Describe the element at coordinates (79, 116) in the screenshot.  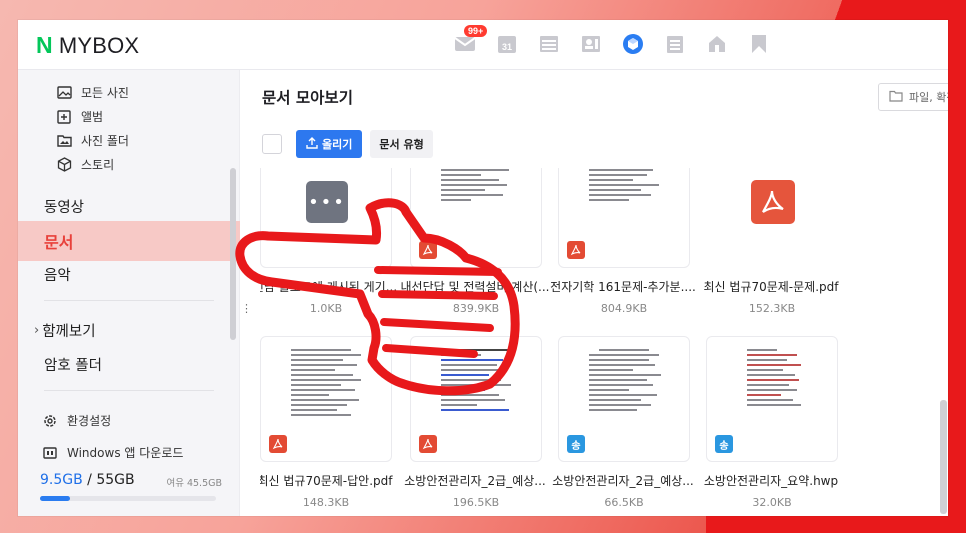
I see `sidebar-item-album: 앨범` at that location.